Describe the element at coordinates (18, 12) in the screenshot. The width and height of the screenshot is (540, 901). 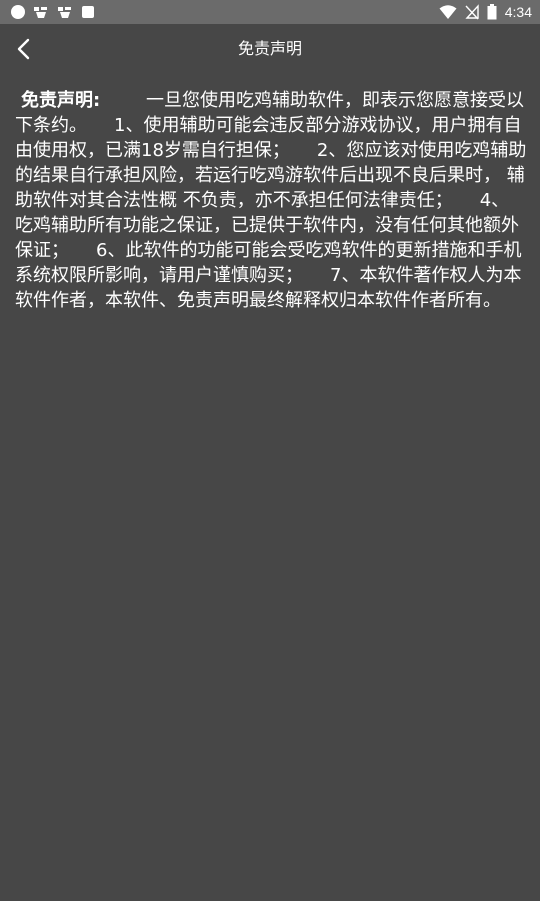
I see `circle-notification-icon` at that location.